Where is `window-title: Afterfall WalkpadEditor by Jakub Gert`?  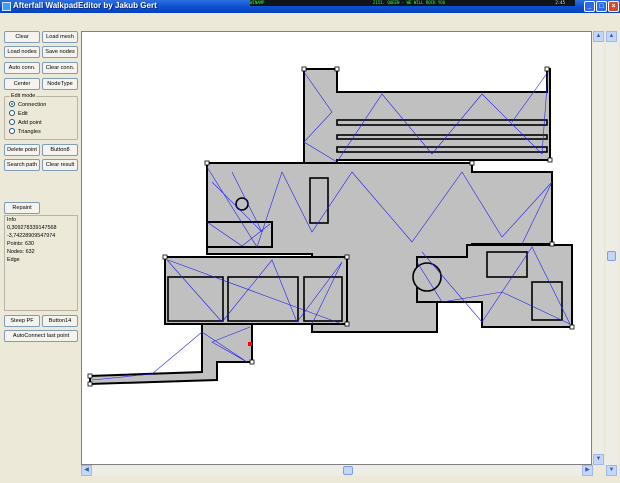 window-title: Afterfall WalkpadEditor by Jakub Gert is located at coordinates (85, 5).